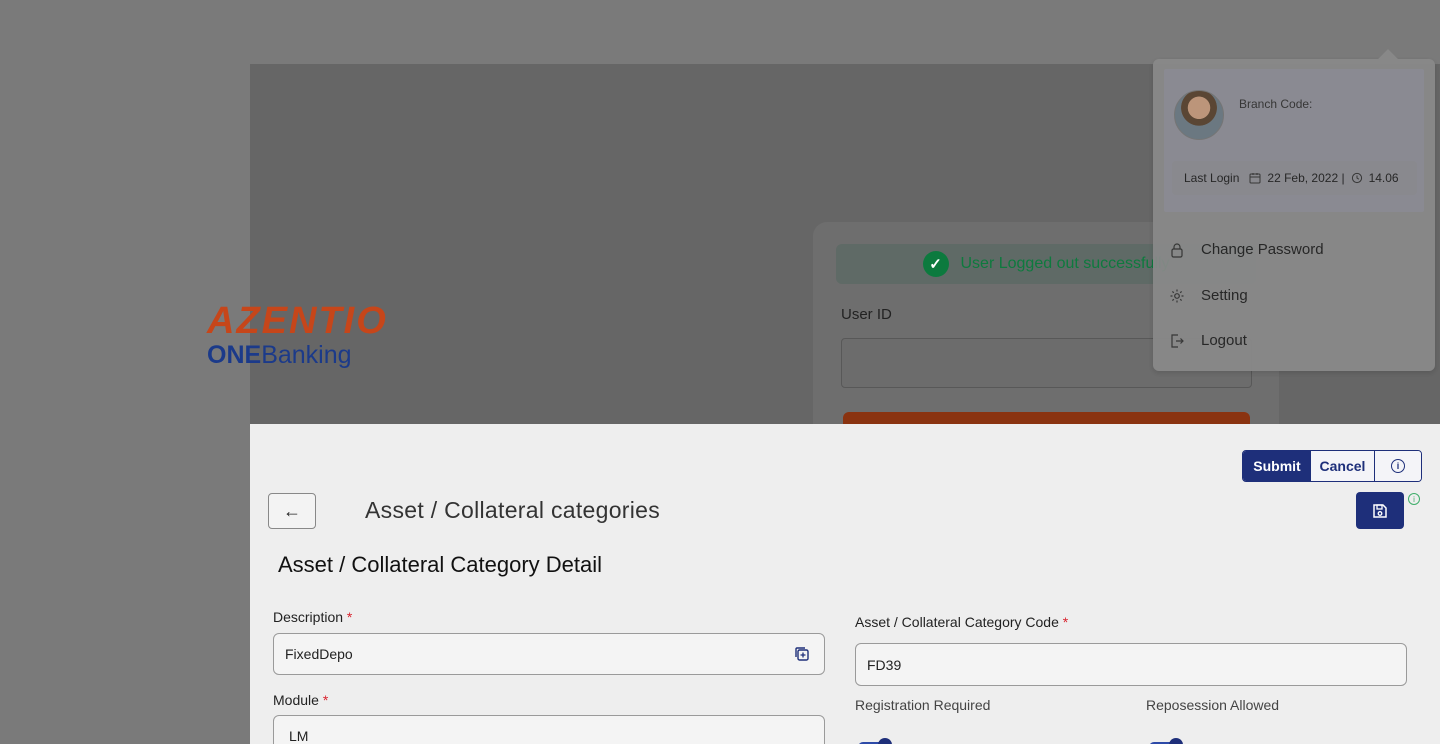  Describe the element at coordinates (802, 654) in the screenshot. I see `copy-icon` at that location.